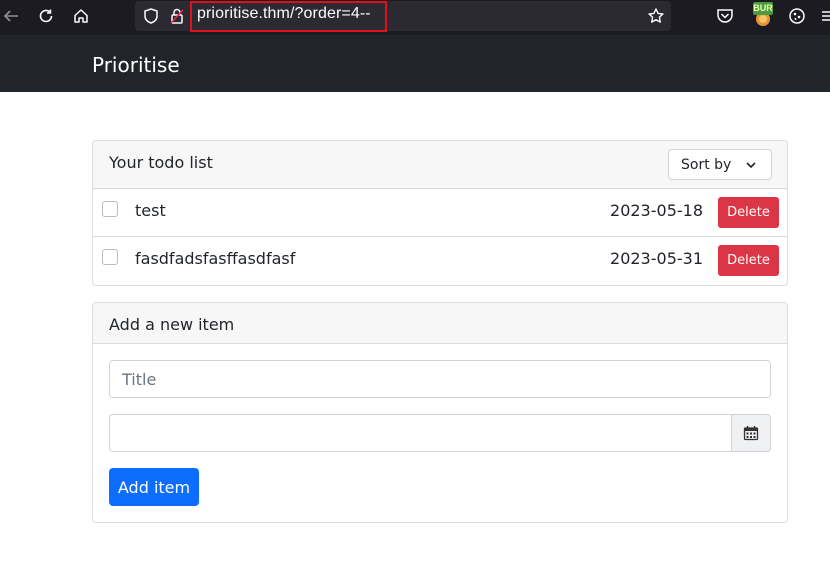 The height and width of the screenshot is (569, 830). Describe the element at coordinates (440, 261) in the screenshot. I see `todo-row: fasdfadsfasffasdfasf 2023-05-31 Delete` at that location.